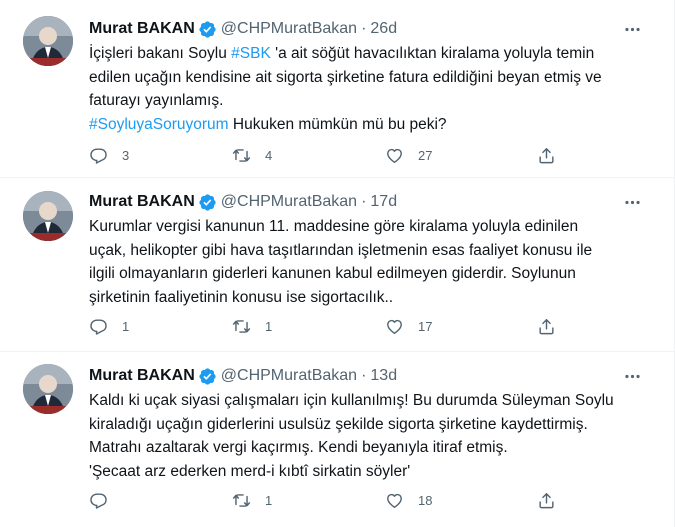 The height and width of the screenshot is (527, 675). I want to click on tweet-text-segment: Hukuken mümkün mü bu peki?, so click(337, 124).